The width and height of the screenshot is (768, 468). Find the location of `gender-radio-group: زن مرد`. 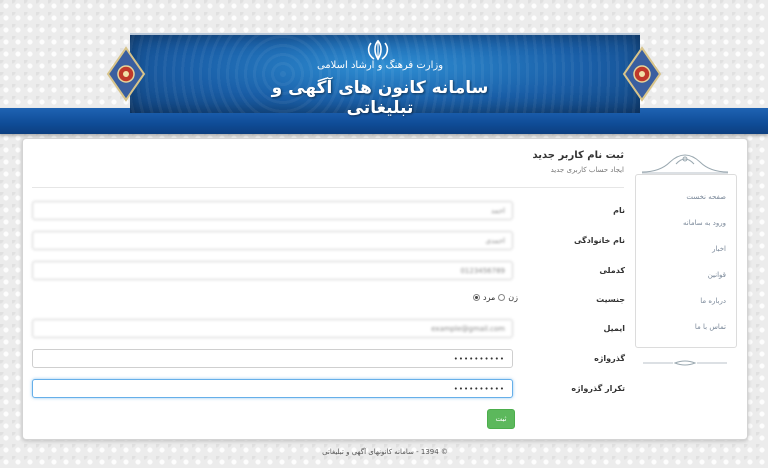

gender-radio-group: زن مرد is located at coordinates (495, 297).